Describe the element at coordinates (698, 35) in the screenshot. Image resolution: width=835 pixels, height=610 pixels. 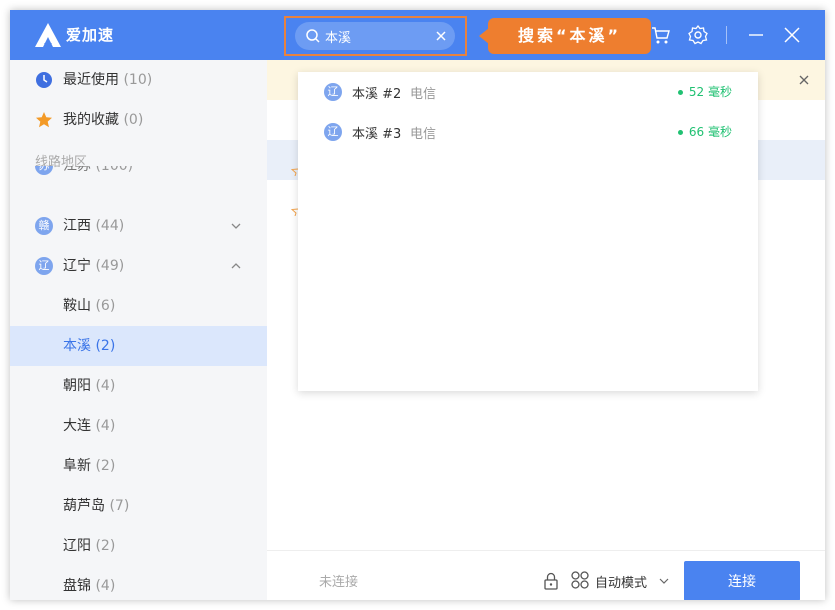
I see `gear-icon` at that location.